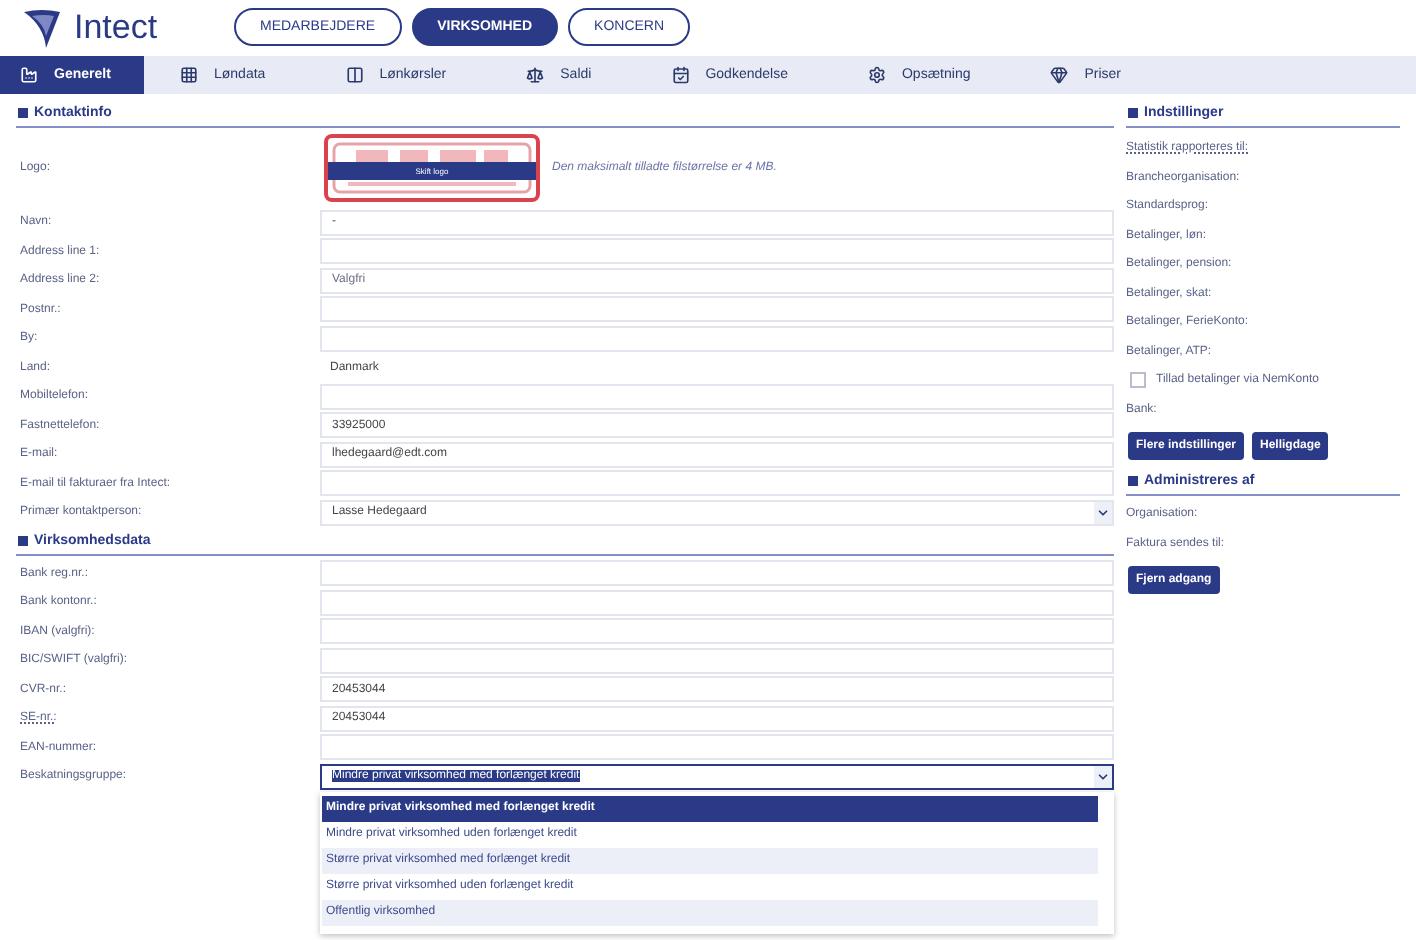 Image resolution: width=1416 pixels, height=940 pixels. Describe the element at coordinates (680, 75) in the screenshot. I see `calendar-icon` at that location.